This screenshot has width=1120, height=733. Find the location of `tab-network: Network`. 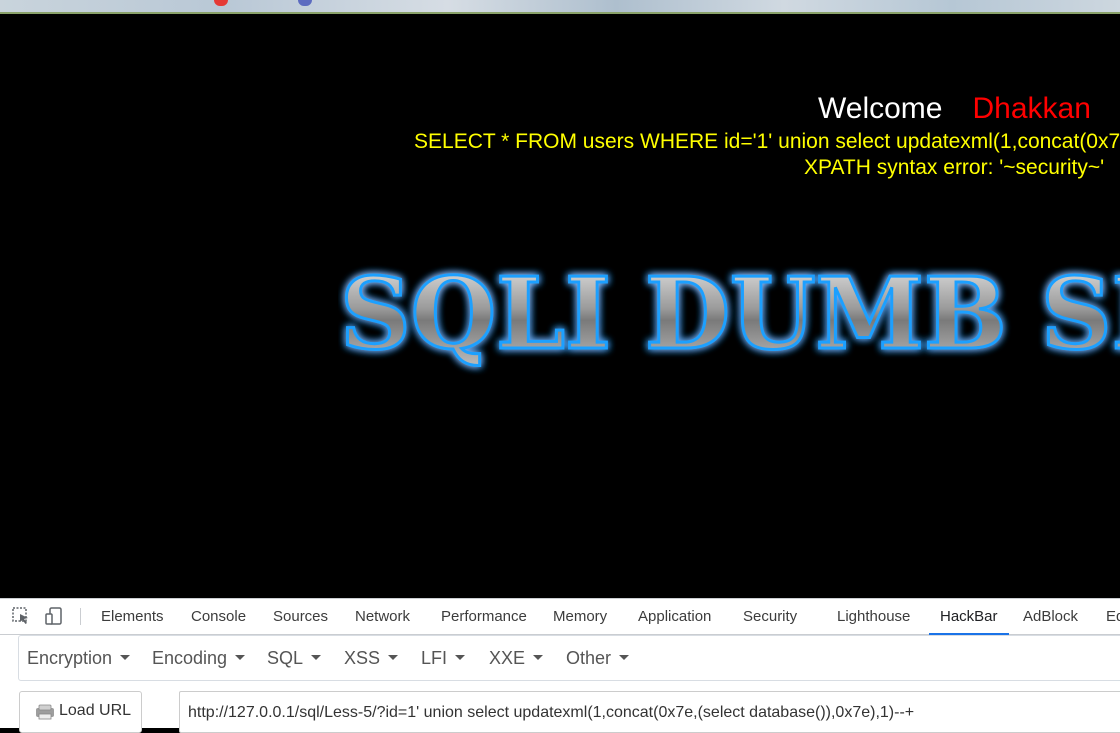

tab-network: Network is located at coordinates (382, 616).